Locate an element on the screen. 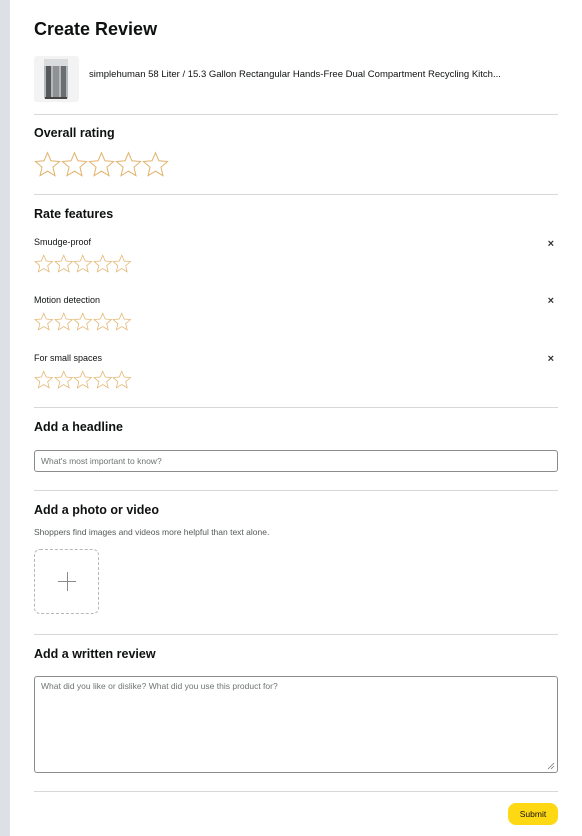  upload-media-button is located at coordinates (66, 581).